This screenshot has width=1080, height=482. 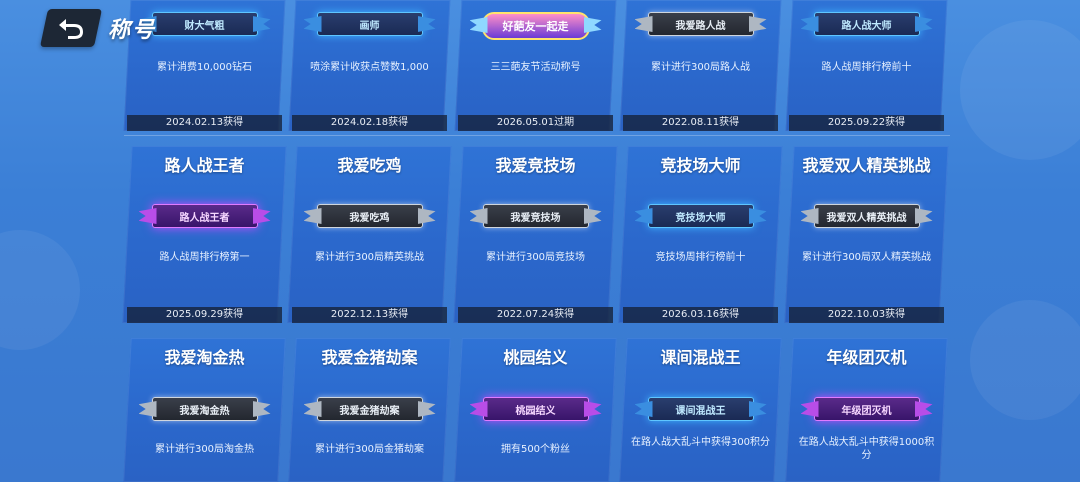 What do you see at coordinates (535, 165) in the screenshot?
I see `title-name: 我爱竞技场` at bounding box center [535, 165].